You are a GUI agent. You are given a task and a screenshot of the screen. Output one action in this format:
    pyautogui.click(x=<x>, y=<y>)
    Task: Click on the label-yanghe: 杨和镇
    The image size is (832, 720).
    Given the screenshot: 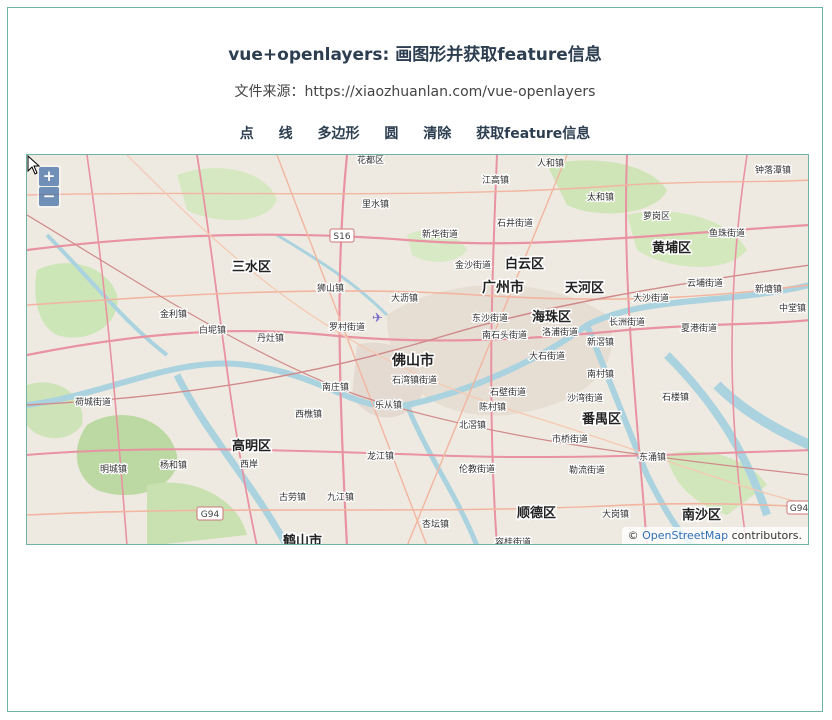 What is the action you would take?
    pyautogui.click(x=173, y=465)
    